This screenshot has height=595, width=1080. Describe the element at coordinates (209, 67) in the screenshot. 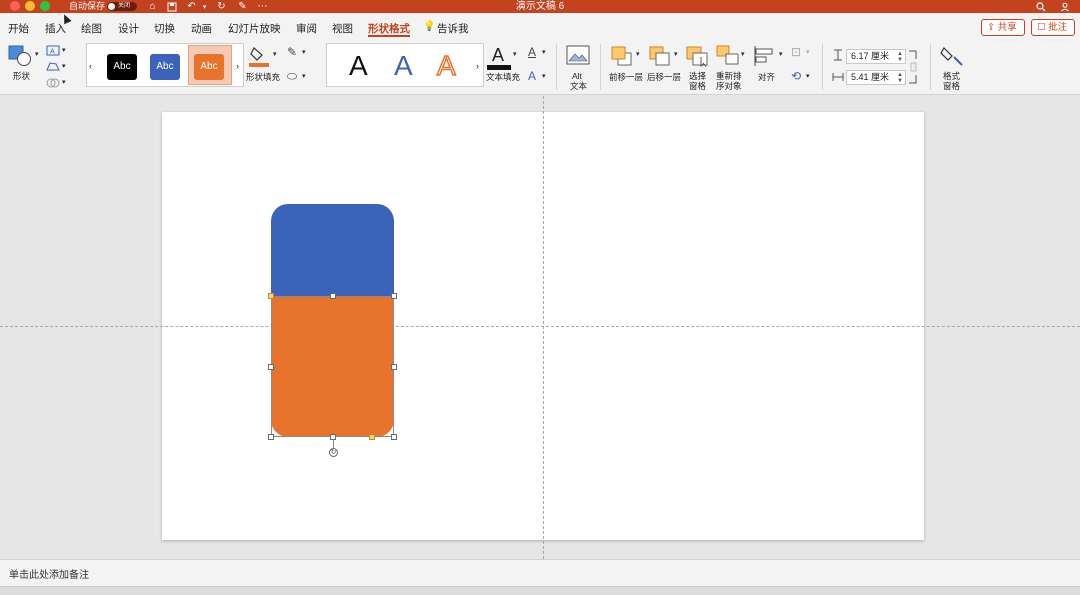

I see `shape-style-orange: Abc` at that location.